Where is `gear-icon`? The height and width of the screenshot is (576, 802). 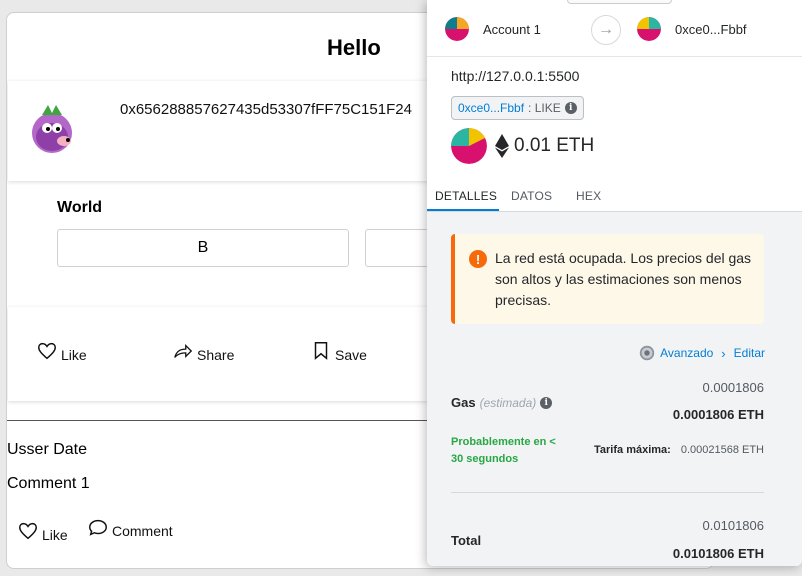 gear-icon is located at coordinates (647, 353).